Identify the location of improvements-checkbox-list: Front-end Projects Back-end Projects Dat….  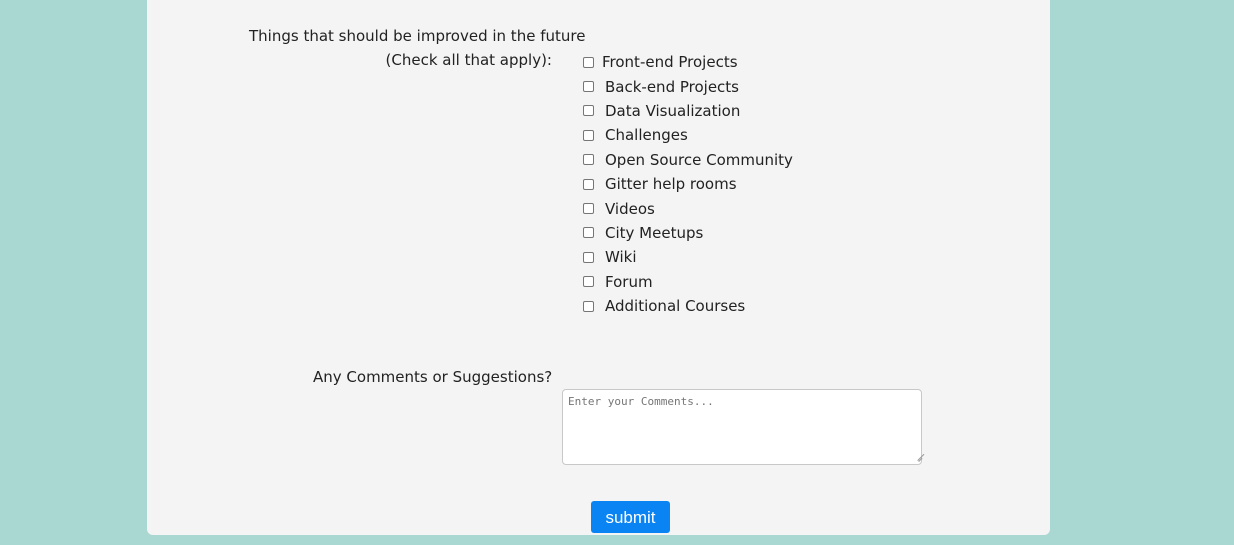
(688, 184).